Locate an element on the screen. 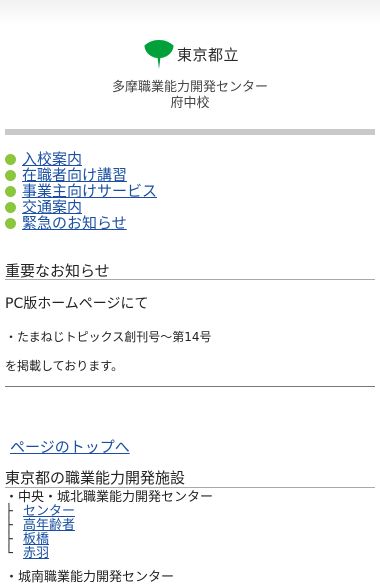  facility-group: ・城南職業能力開発センター is located at coordinates (109, 578).